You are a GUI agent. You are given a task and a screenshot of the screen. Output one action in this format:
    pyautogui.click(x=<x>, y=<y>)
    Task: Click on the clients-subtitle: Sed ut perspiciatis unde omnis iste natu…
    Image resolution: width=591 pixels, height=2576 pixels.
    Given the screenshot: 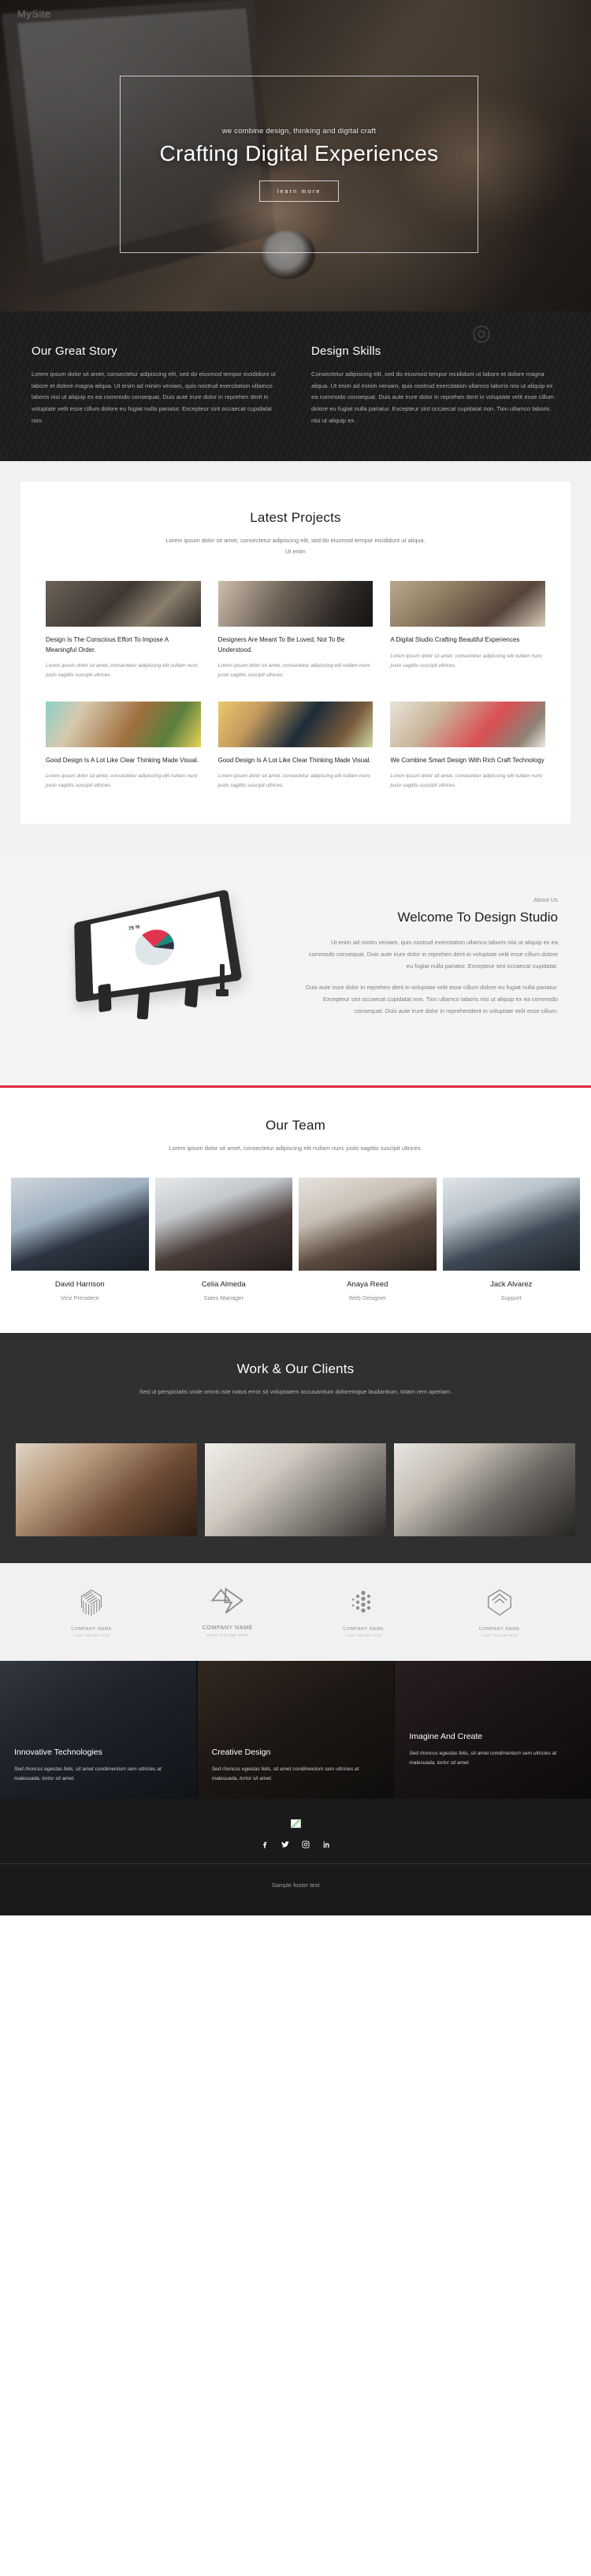 What is the action you would take?
    pyautogui.click(x=295, y=1392)
    